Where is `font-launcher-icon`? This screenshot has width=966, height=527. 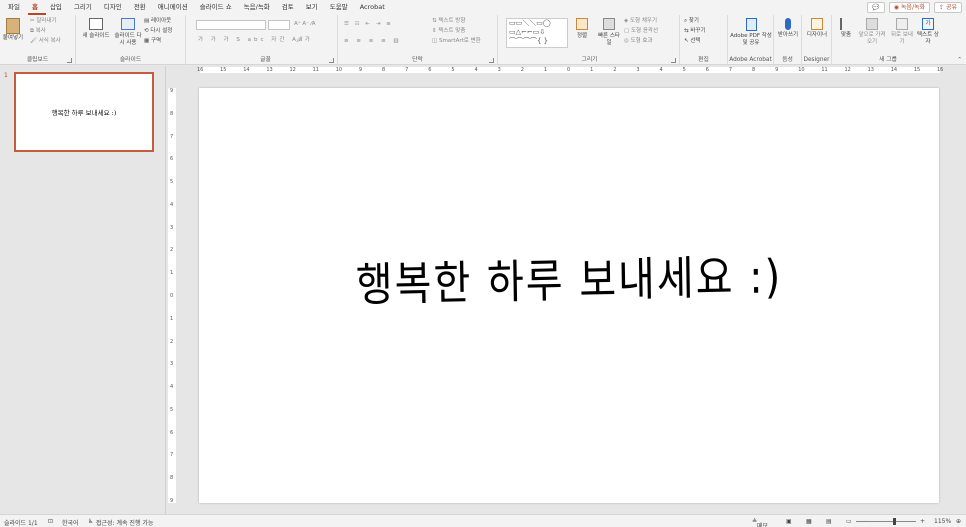
font-launcher-icon is located at coordinates (331, 60).